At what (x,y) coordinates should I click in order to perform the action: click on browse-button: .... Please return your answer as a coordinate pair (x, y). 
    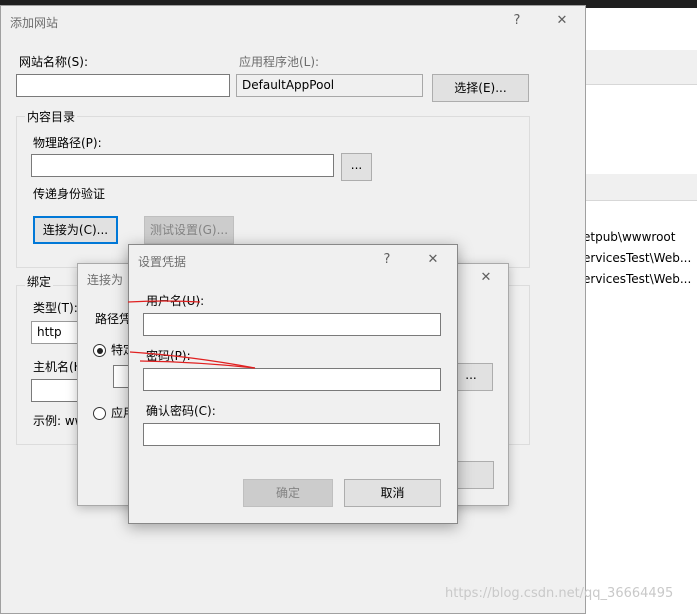
    Looking at the image, I should click on (356, 167).